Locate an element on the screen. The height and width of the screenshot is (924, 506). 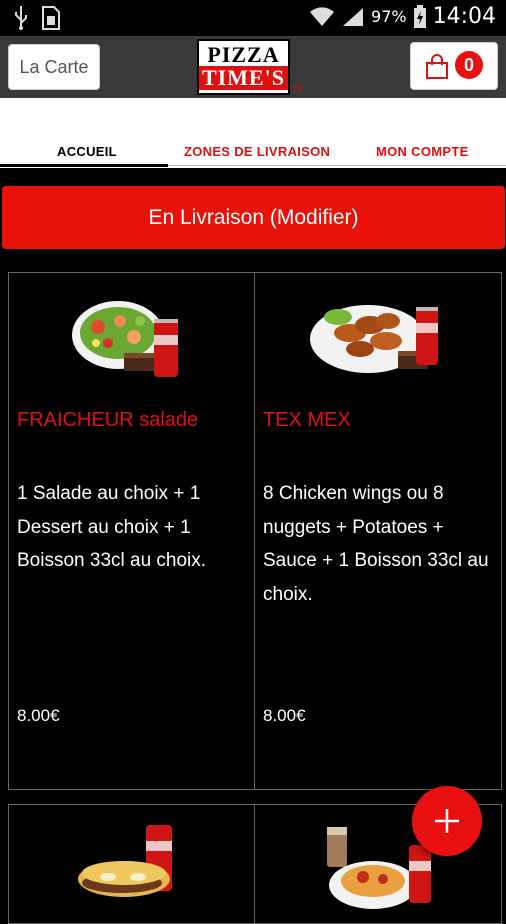
status-icons-left is located at coordinates (37, 18).